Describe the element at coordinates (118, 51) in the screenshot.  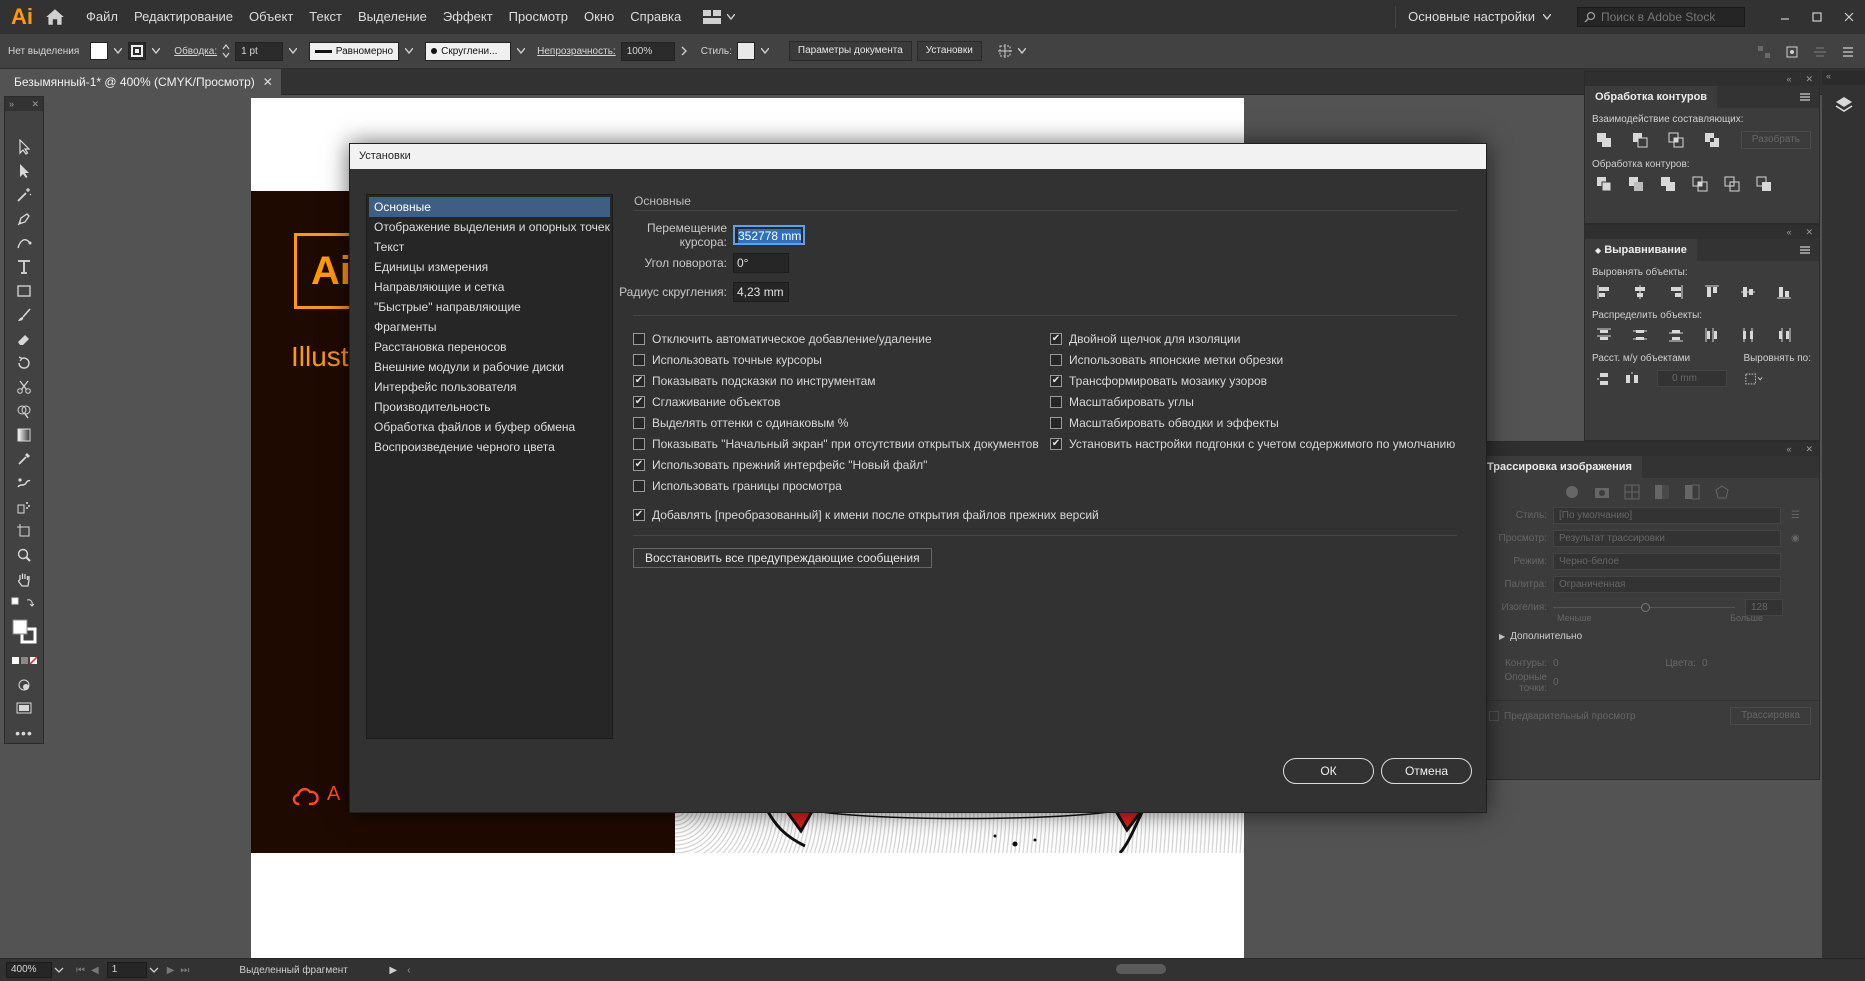
I see `fill-dropdown-button` at that location.